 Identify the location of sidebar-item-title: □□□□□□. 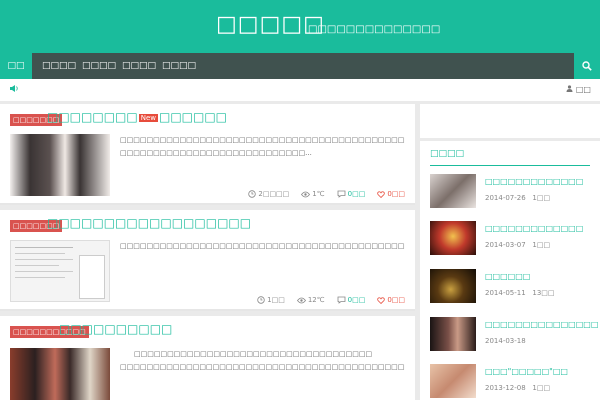
(507, 276).